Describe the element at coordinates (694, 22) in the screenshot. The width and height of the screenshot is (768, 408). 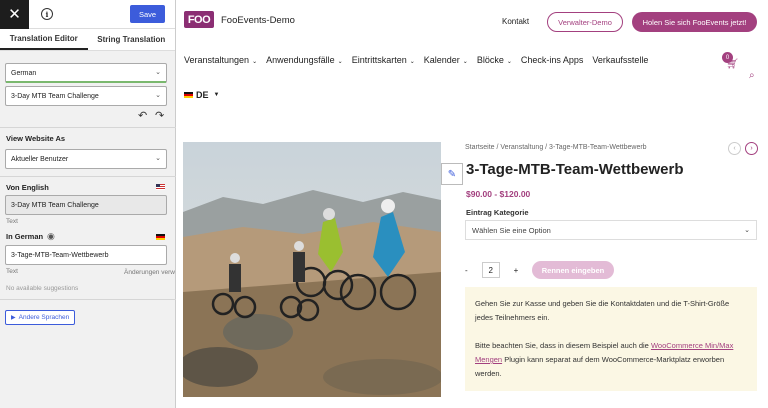
I see `get-fooevents-button: Holen Sie sich FooEvents jetzt!` at that location.